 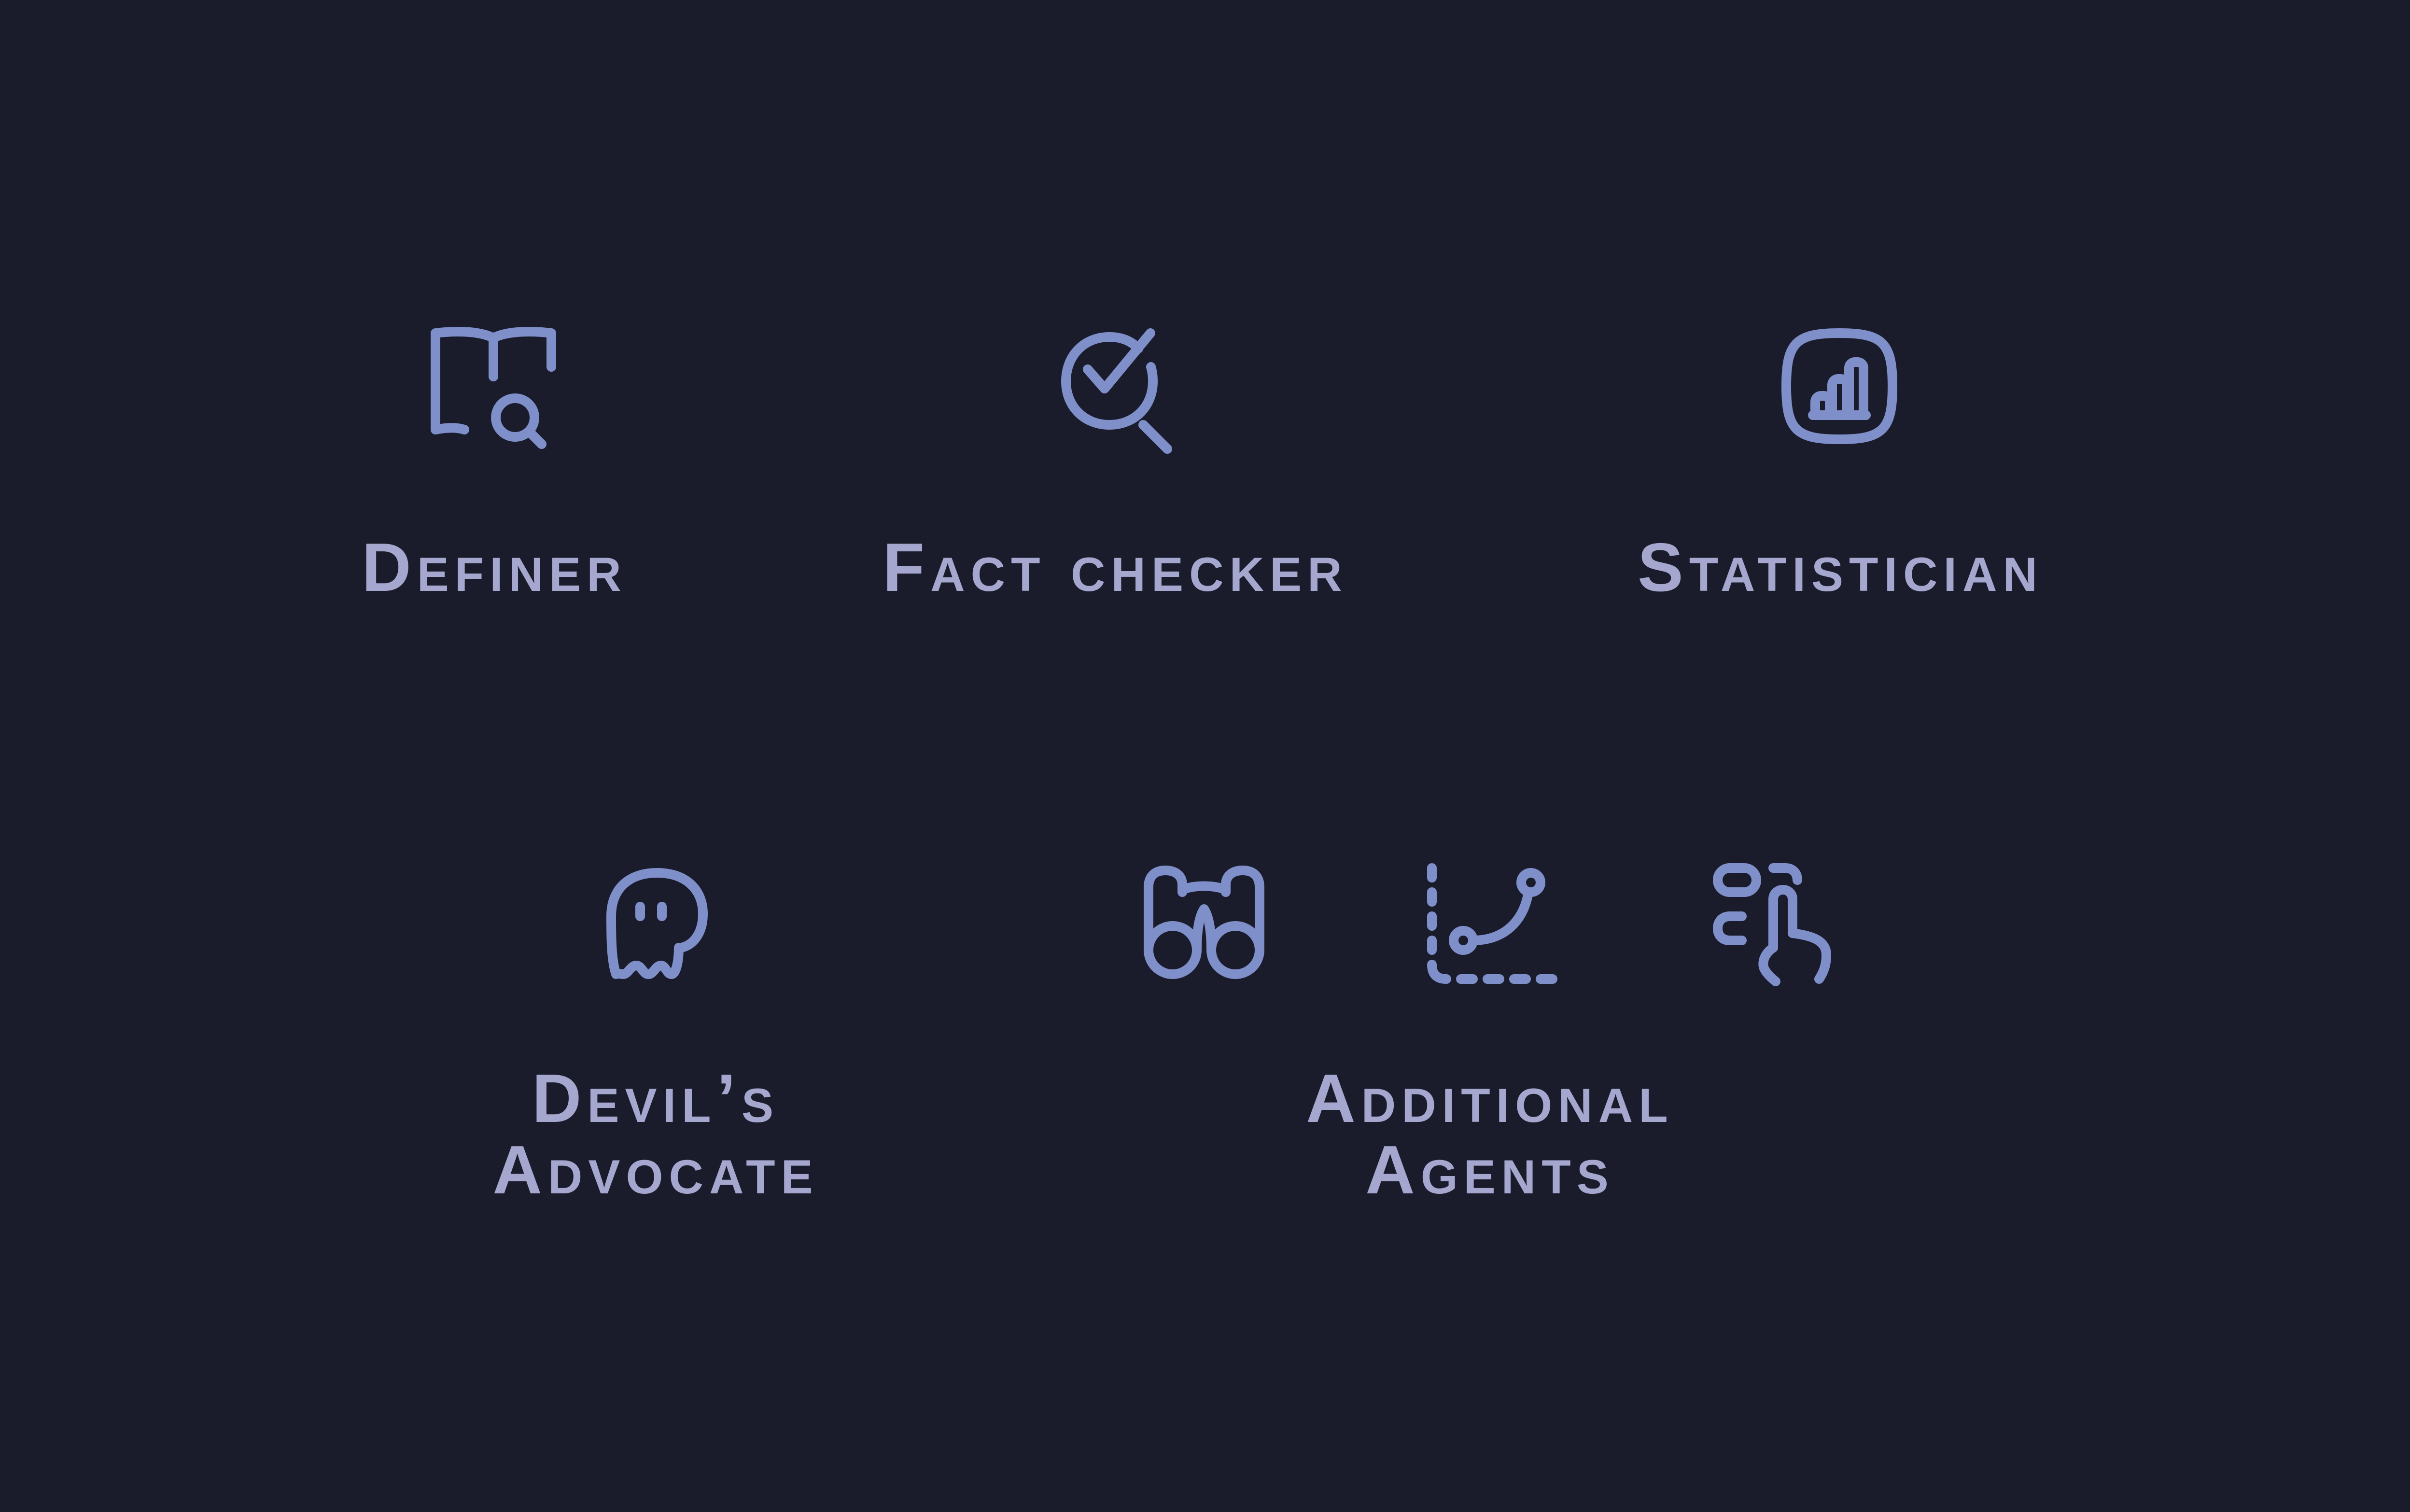 What do you see at coordinates (1841, 568) in the screenshot?
I see `statistician-label: Statistician` at bounding box center [1841, 568].